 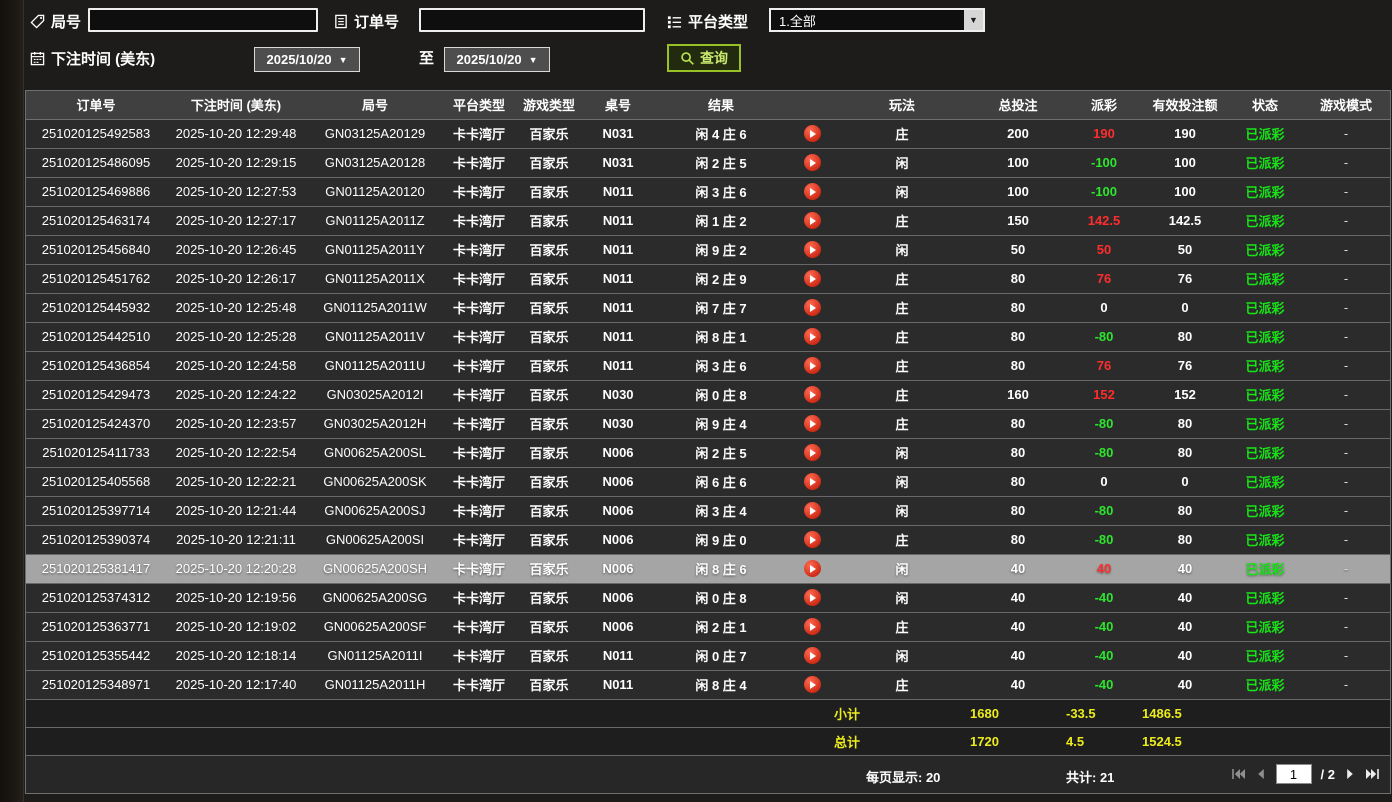 What do you see at coordinates (704, 58) in the screenshot?
I see `query-button: 查询` at bounding box center [704, 58].